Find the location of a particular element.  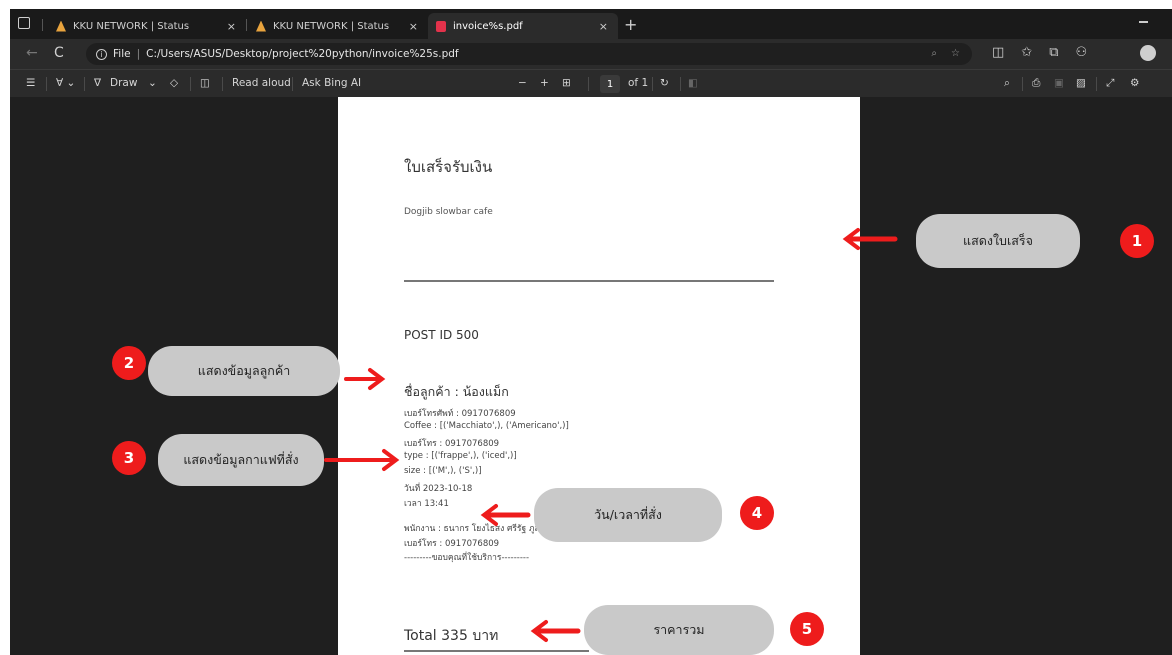

receipt-title: ใบเสร็จรับเงิน is located at coordinates (448, 167).